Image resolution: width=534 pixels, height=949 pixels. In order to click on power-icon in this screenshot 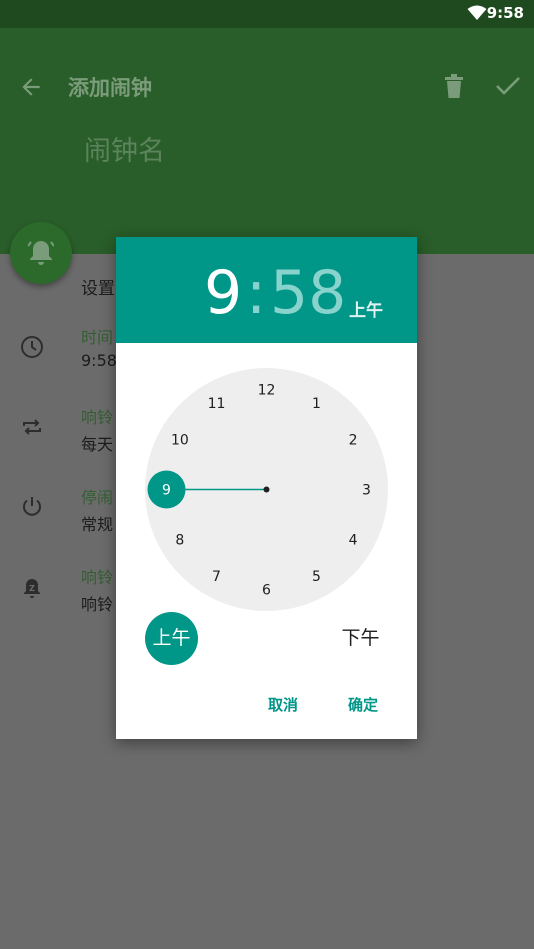, I will do `click(32, 506)`.